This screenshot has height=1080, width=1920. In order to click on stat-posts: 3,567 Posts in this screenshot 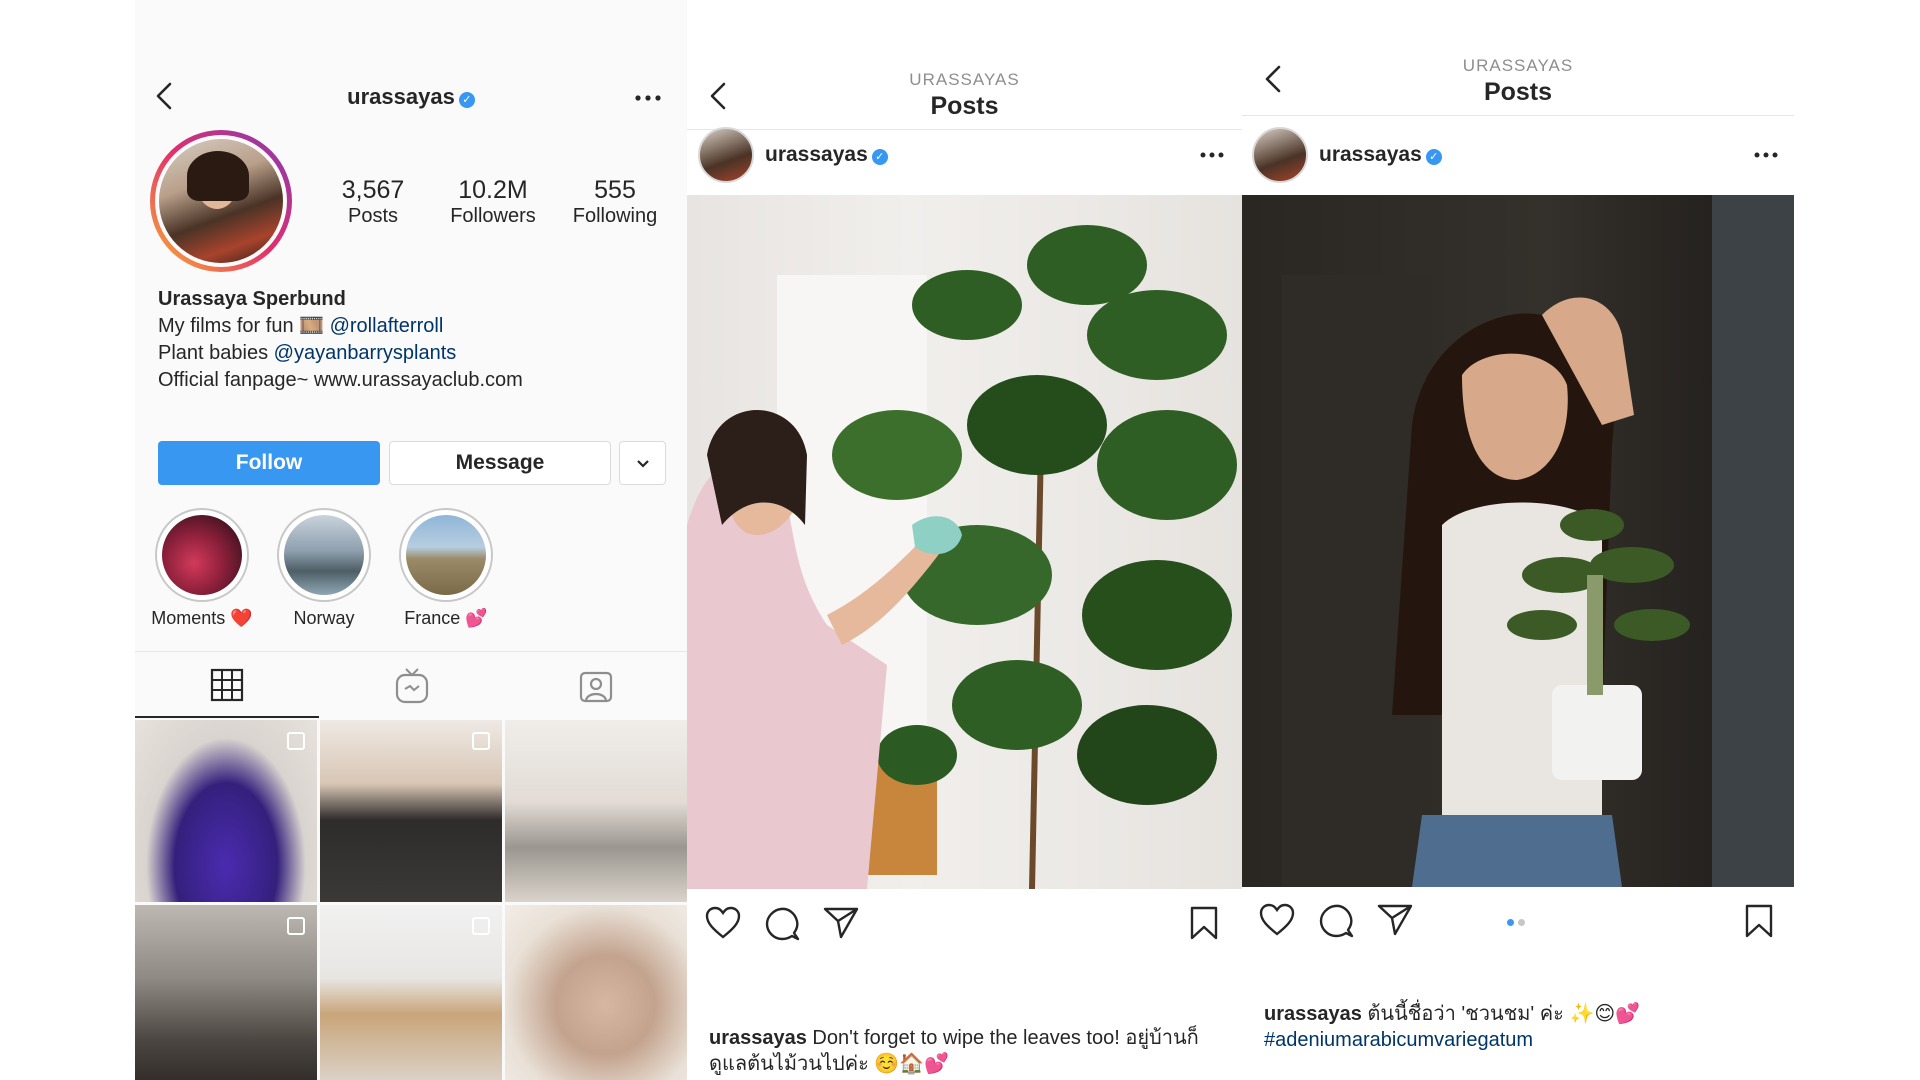, I will do `click(373, 202)`.